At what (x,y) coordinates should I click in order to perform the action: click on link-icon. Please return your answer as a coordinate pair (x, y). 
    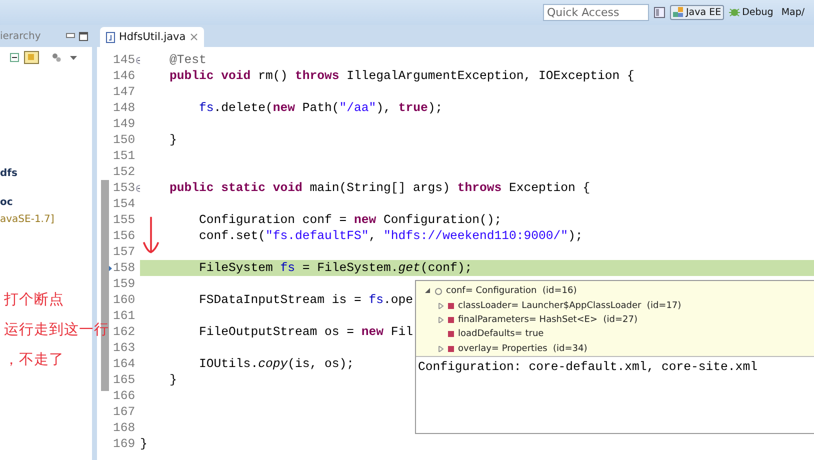
    Looking at the image, I should click on (31, 57).